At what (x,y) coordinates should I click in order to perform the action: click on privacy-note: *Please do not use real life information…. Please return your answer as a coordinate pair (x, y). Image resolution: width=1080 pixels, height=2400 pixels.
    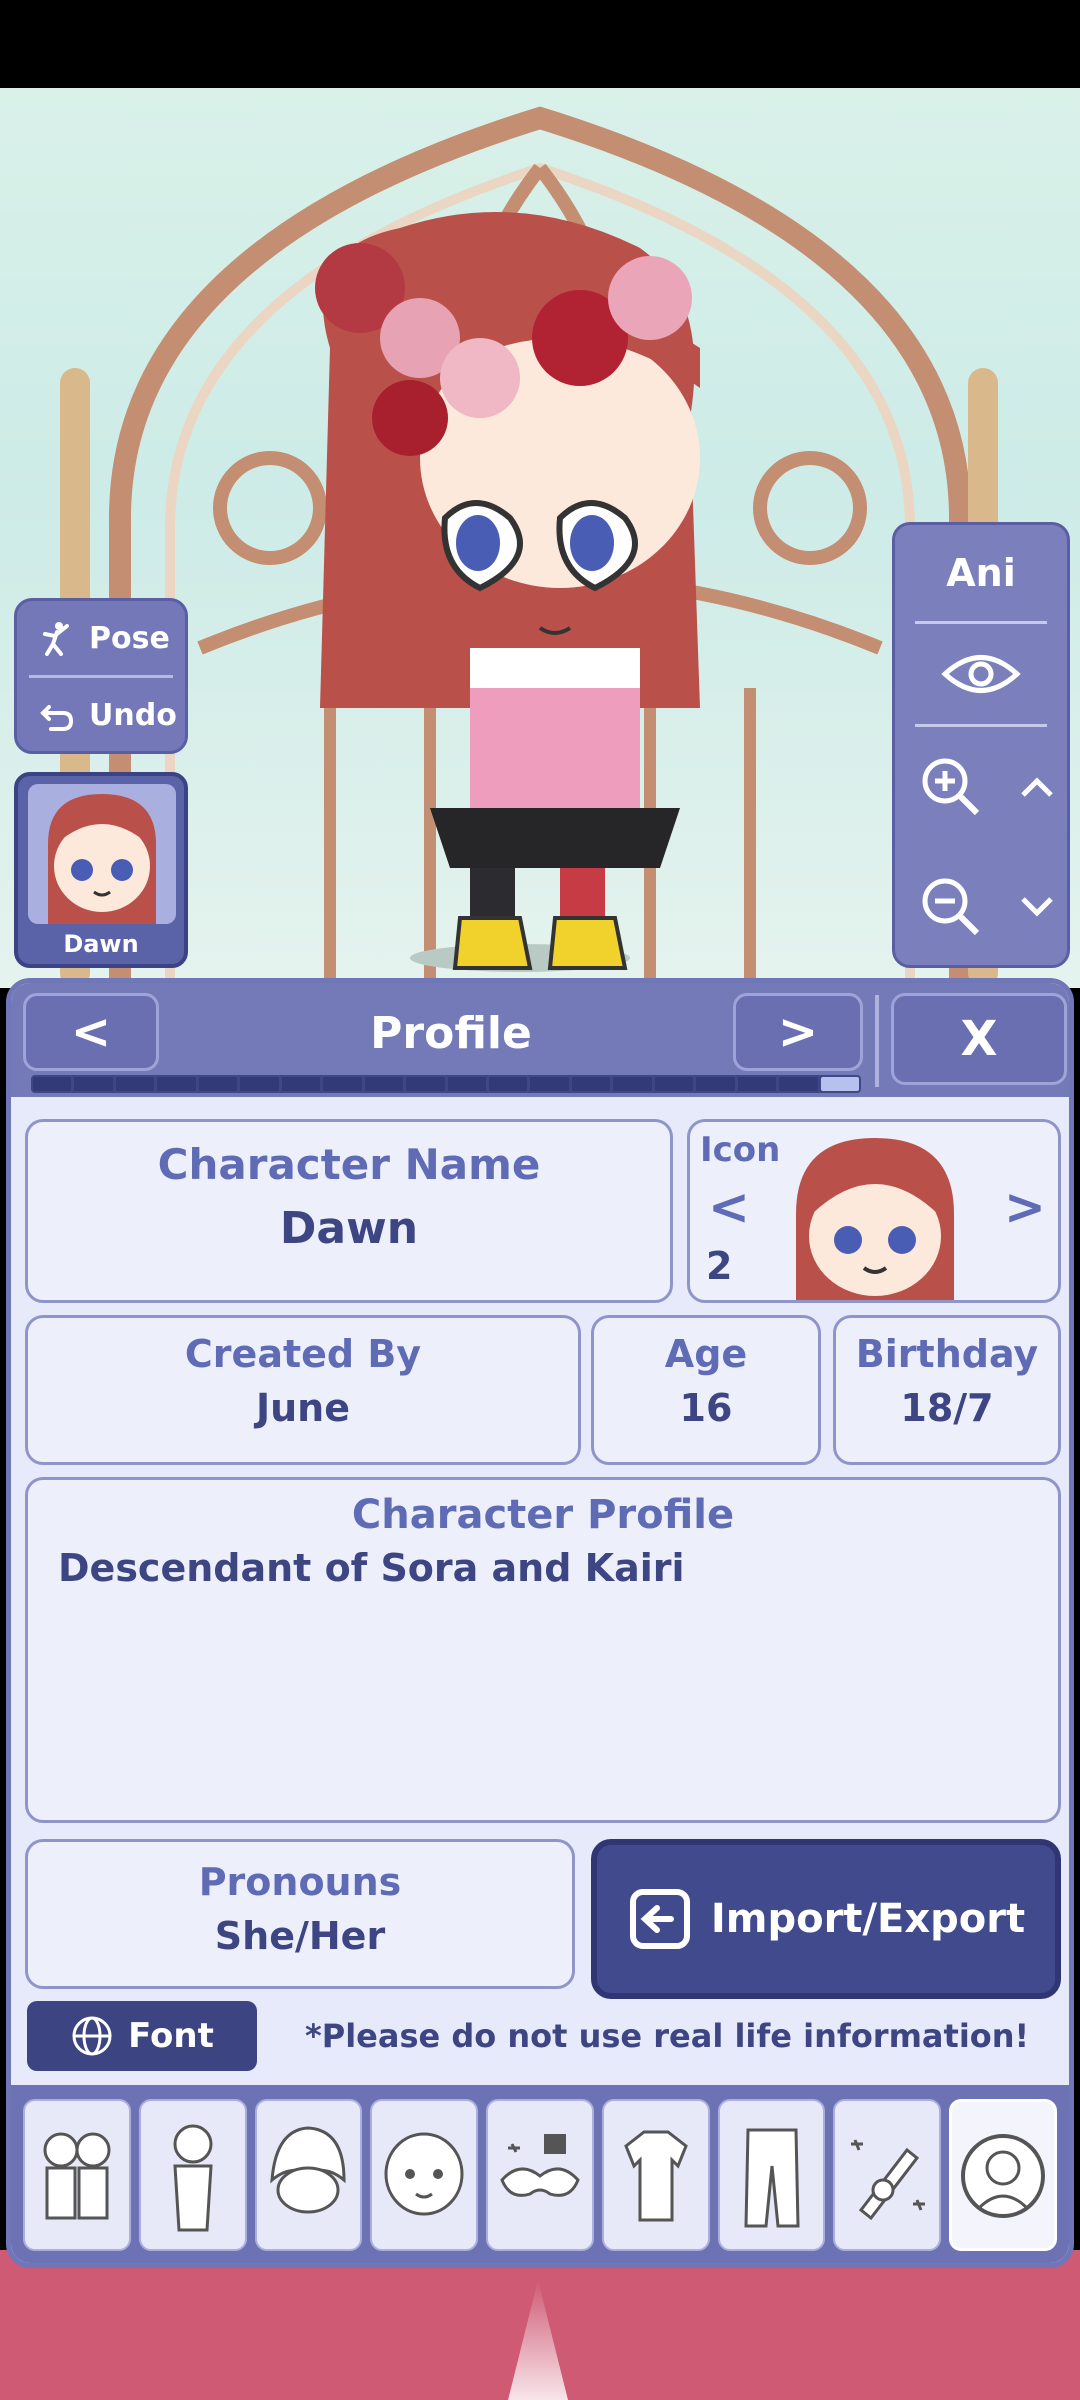
    Looking at the image, I should click on (667, 2036).